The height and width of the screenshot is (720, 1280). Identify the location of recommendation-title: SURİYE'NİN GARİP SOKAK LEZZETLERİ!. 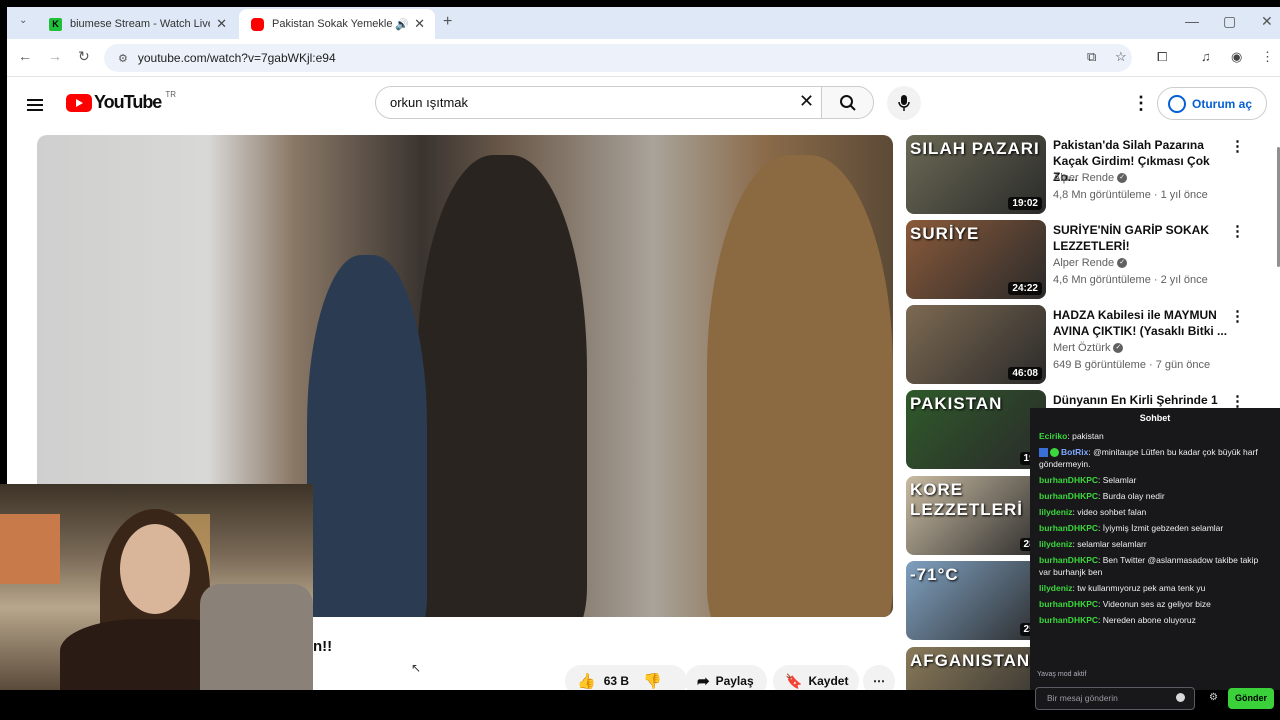
(1143, 238).